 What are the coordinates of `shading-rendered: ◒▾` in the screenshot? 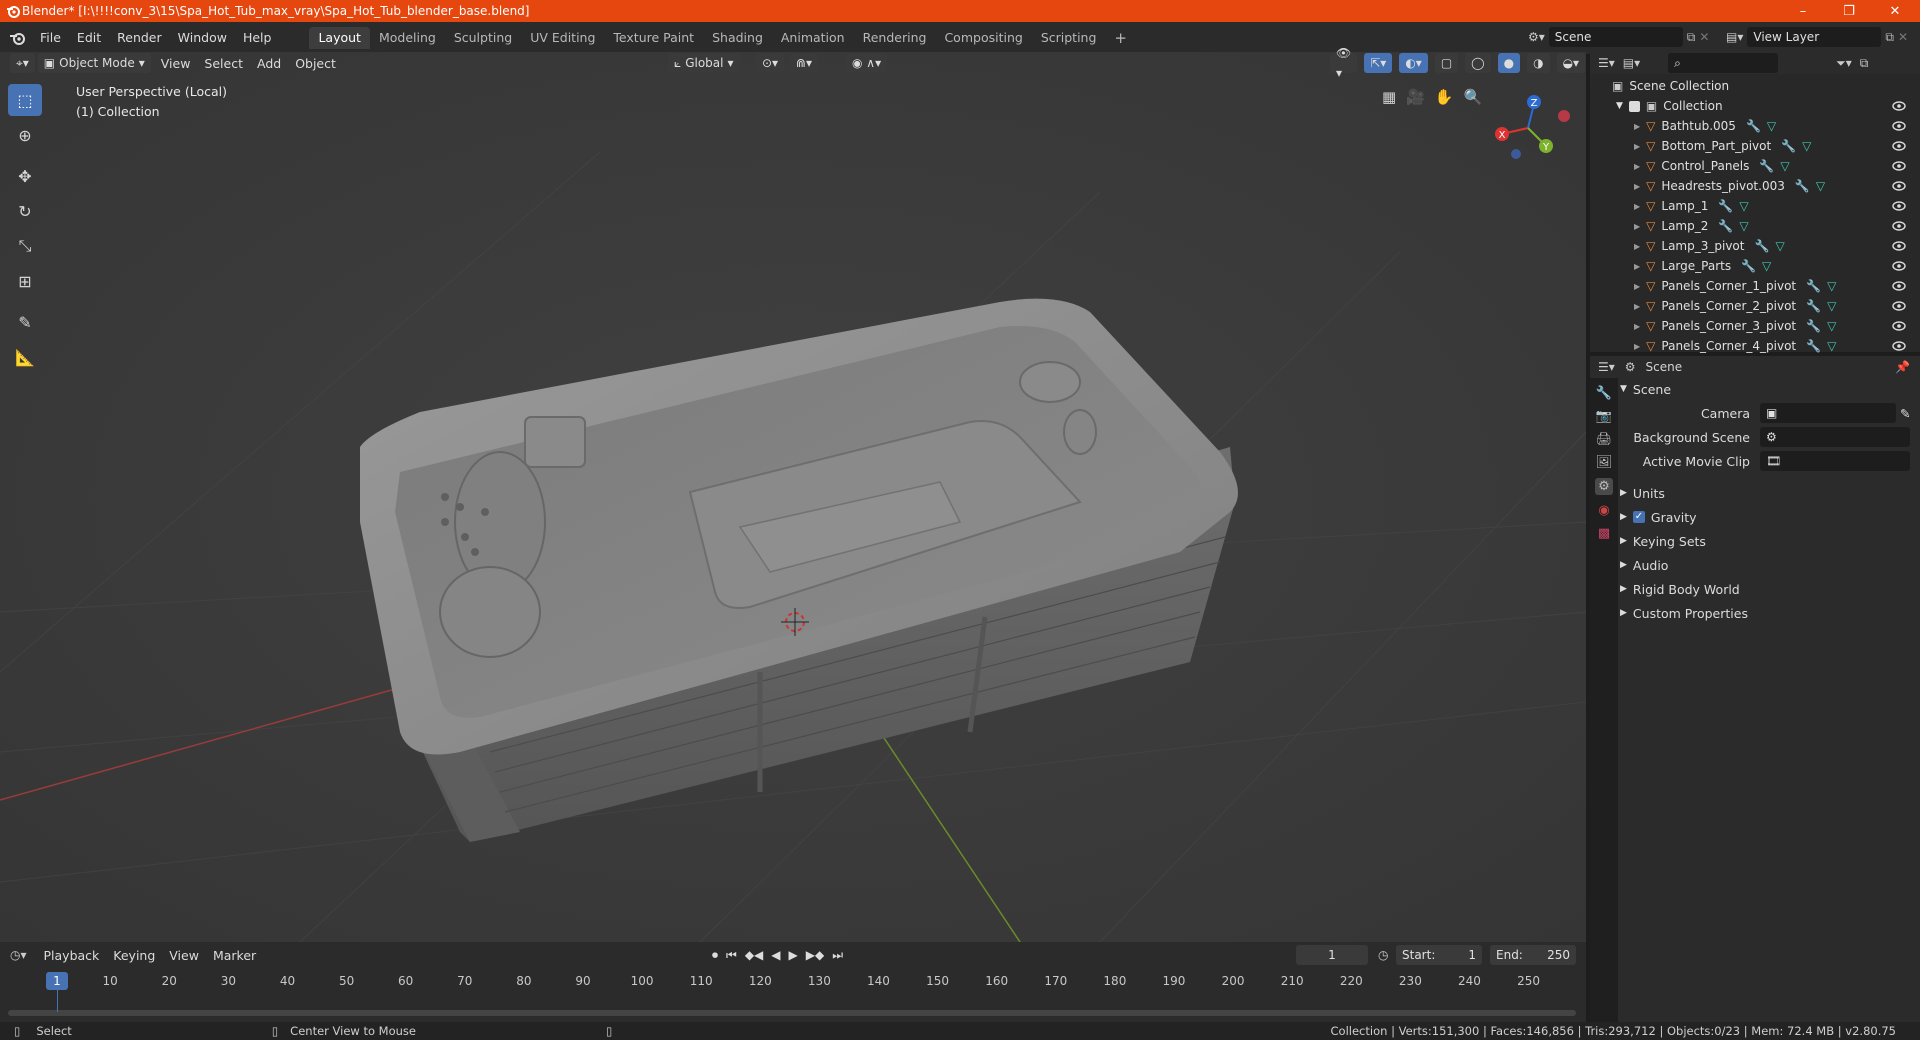 It's located at (1571, 63).